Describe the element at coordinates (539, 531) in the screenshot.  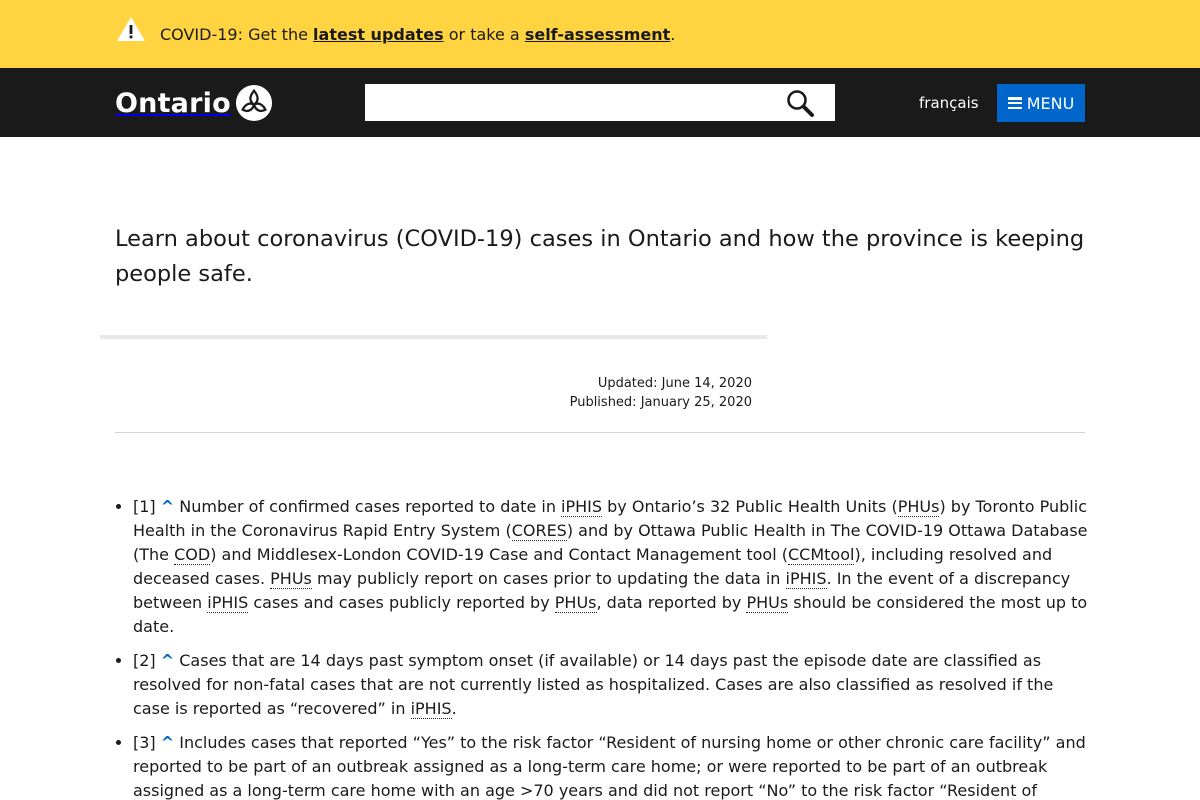
I see `abbr-cores: CORES` at that location.